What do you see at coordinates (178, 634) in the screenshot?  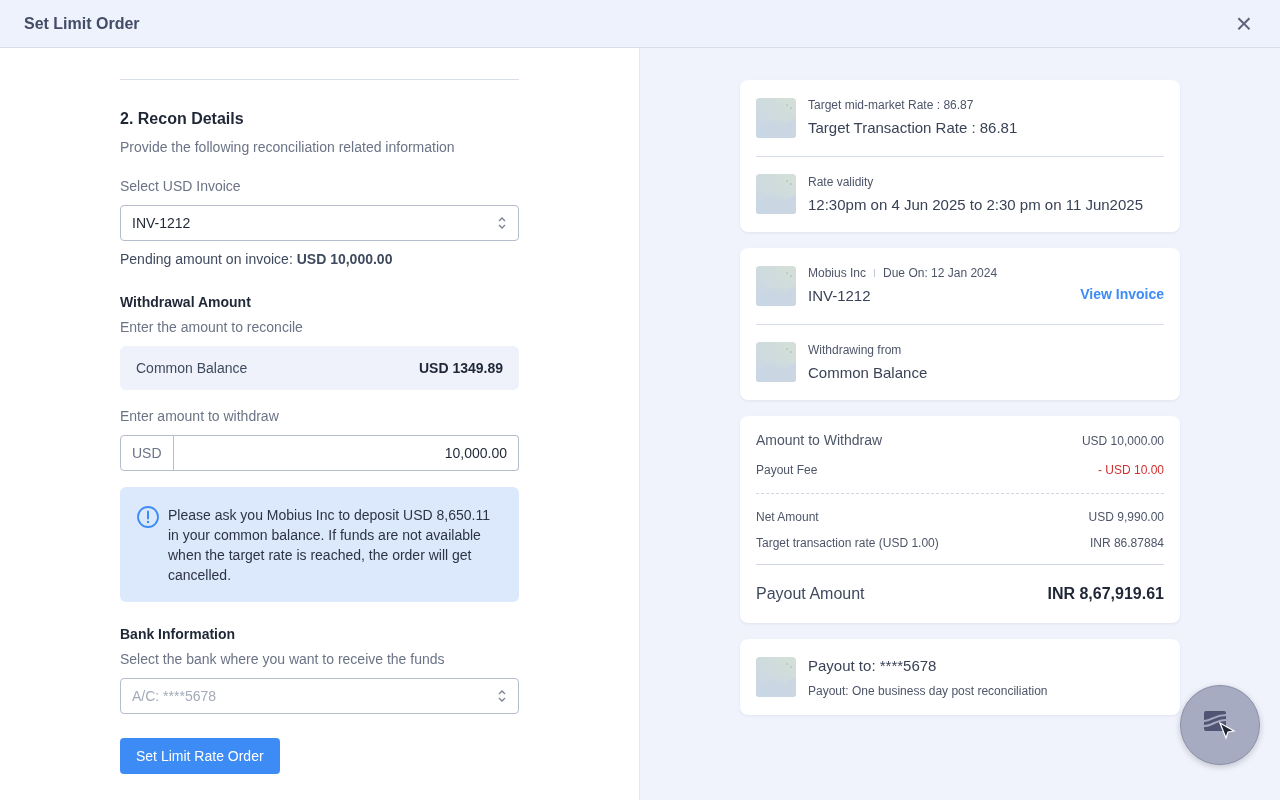 I see `subsection-heading: Bank Information` at bounding box center [178, 634].